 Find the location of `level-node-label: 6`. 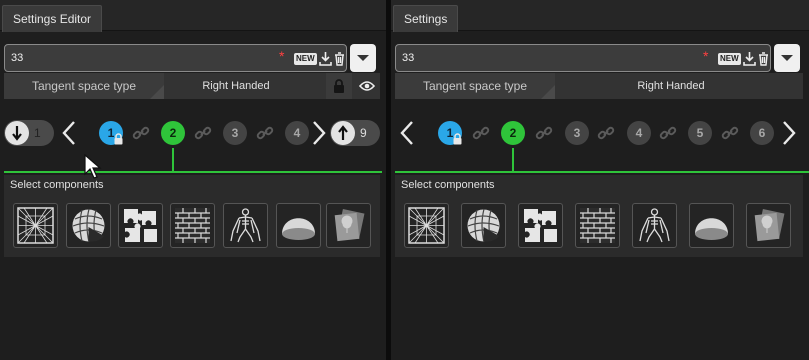

level-node-label: 6 is located at coordinates (762, 133).